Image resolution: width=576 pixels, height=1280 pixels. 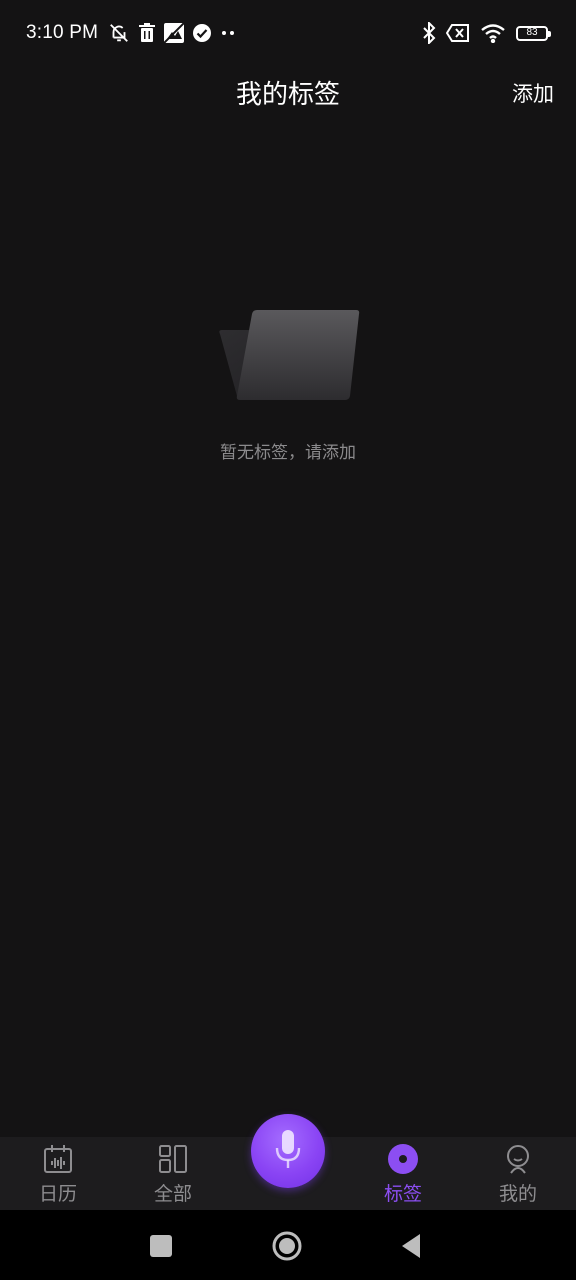 I want to click on grid-icon, so click(x=173, y=1159).